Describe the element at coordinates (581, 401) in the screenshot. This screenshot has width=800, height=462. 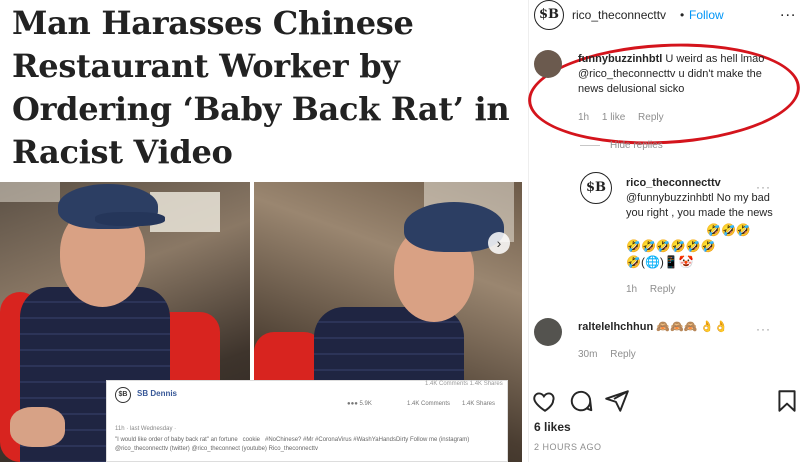
I see `comment-icon` at that location.